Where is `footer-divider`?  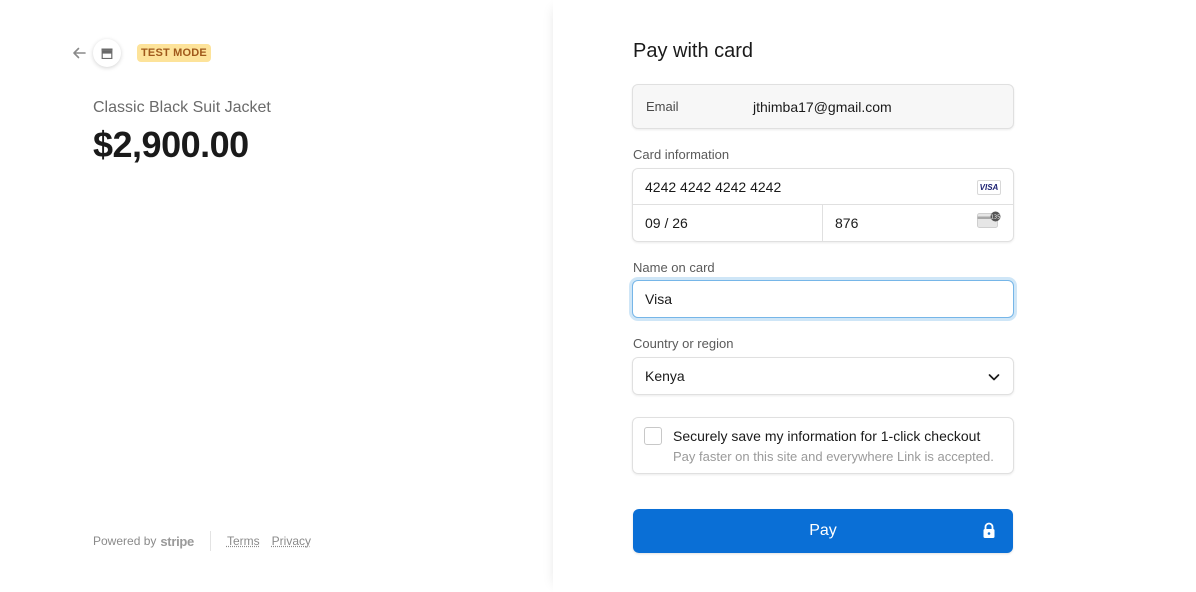
footer-divider is located at coordinates (210, 541).